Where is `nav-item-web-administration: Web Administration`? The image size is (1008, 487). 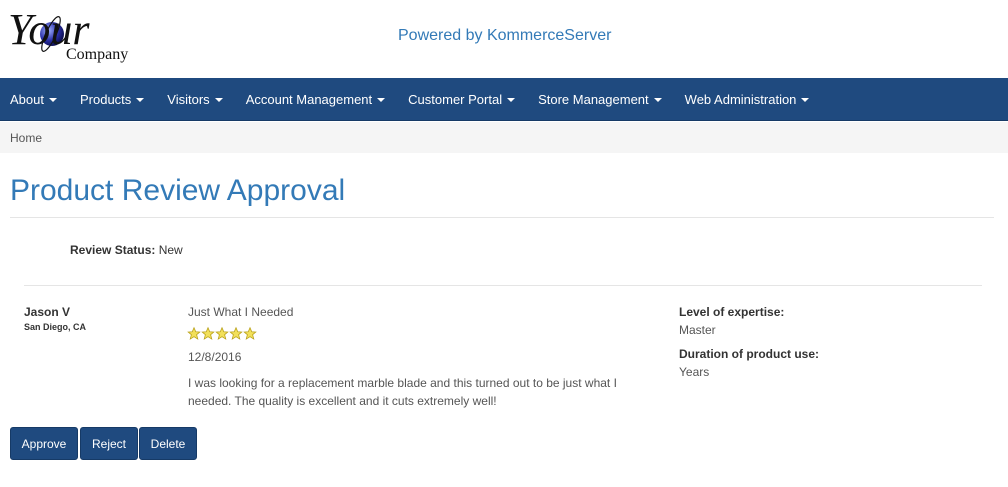
nav-item-web-administration: Web Administration is located at coordinates (749, 99).